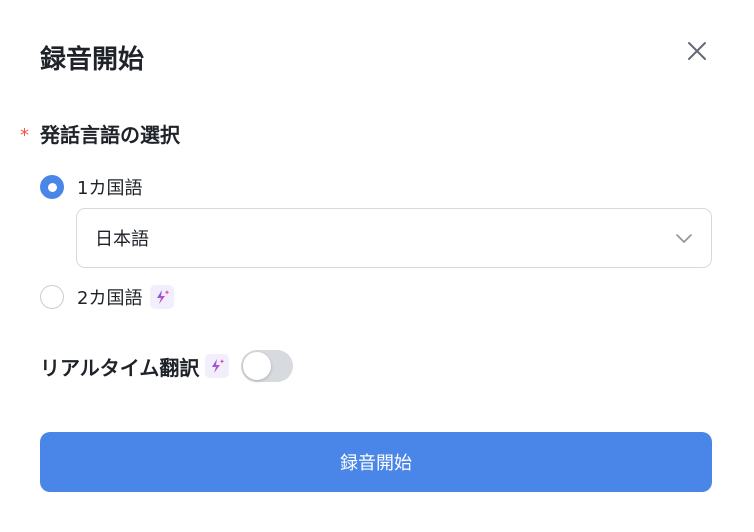  I want to click on dialog-title: 録音開始, so click(92, 60).